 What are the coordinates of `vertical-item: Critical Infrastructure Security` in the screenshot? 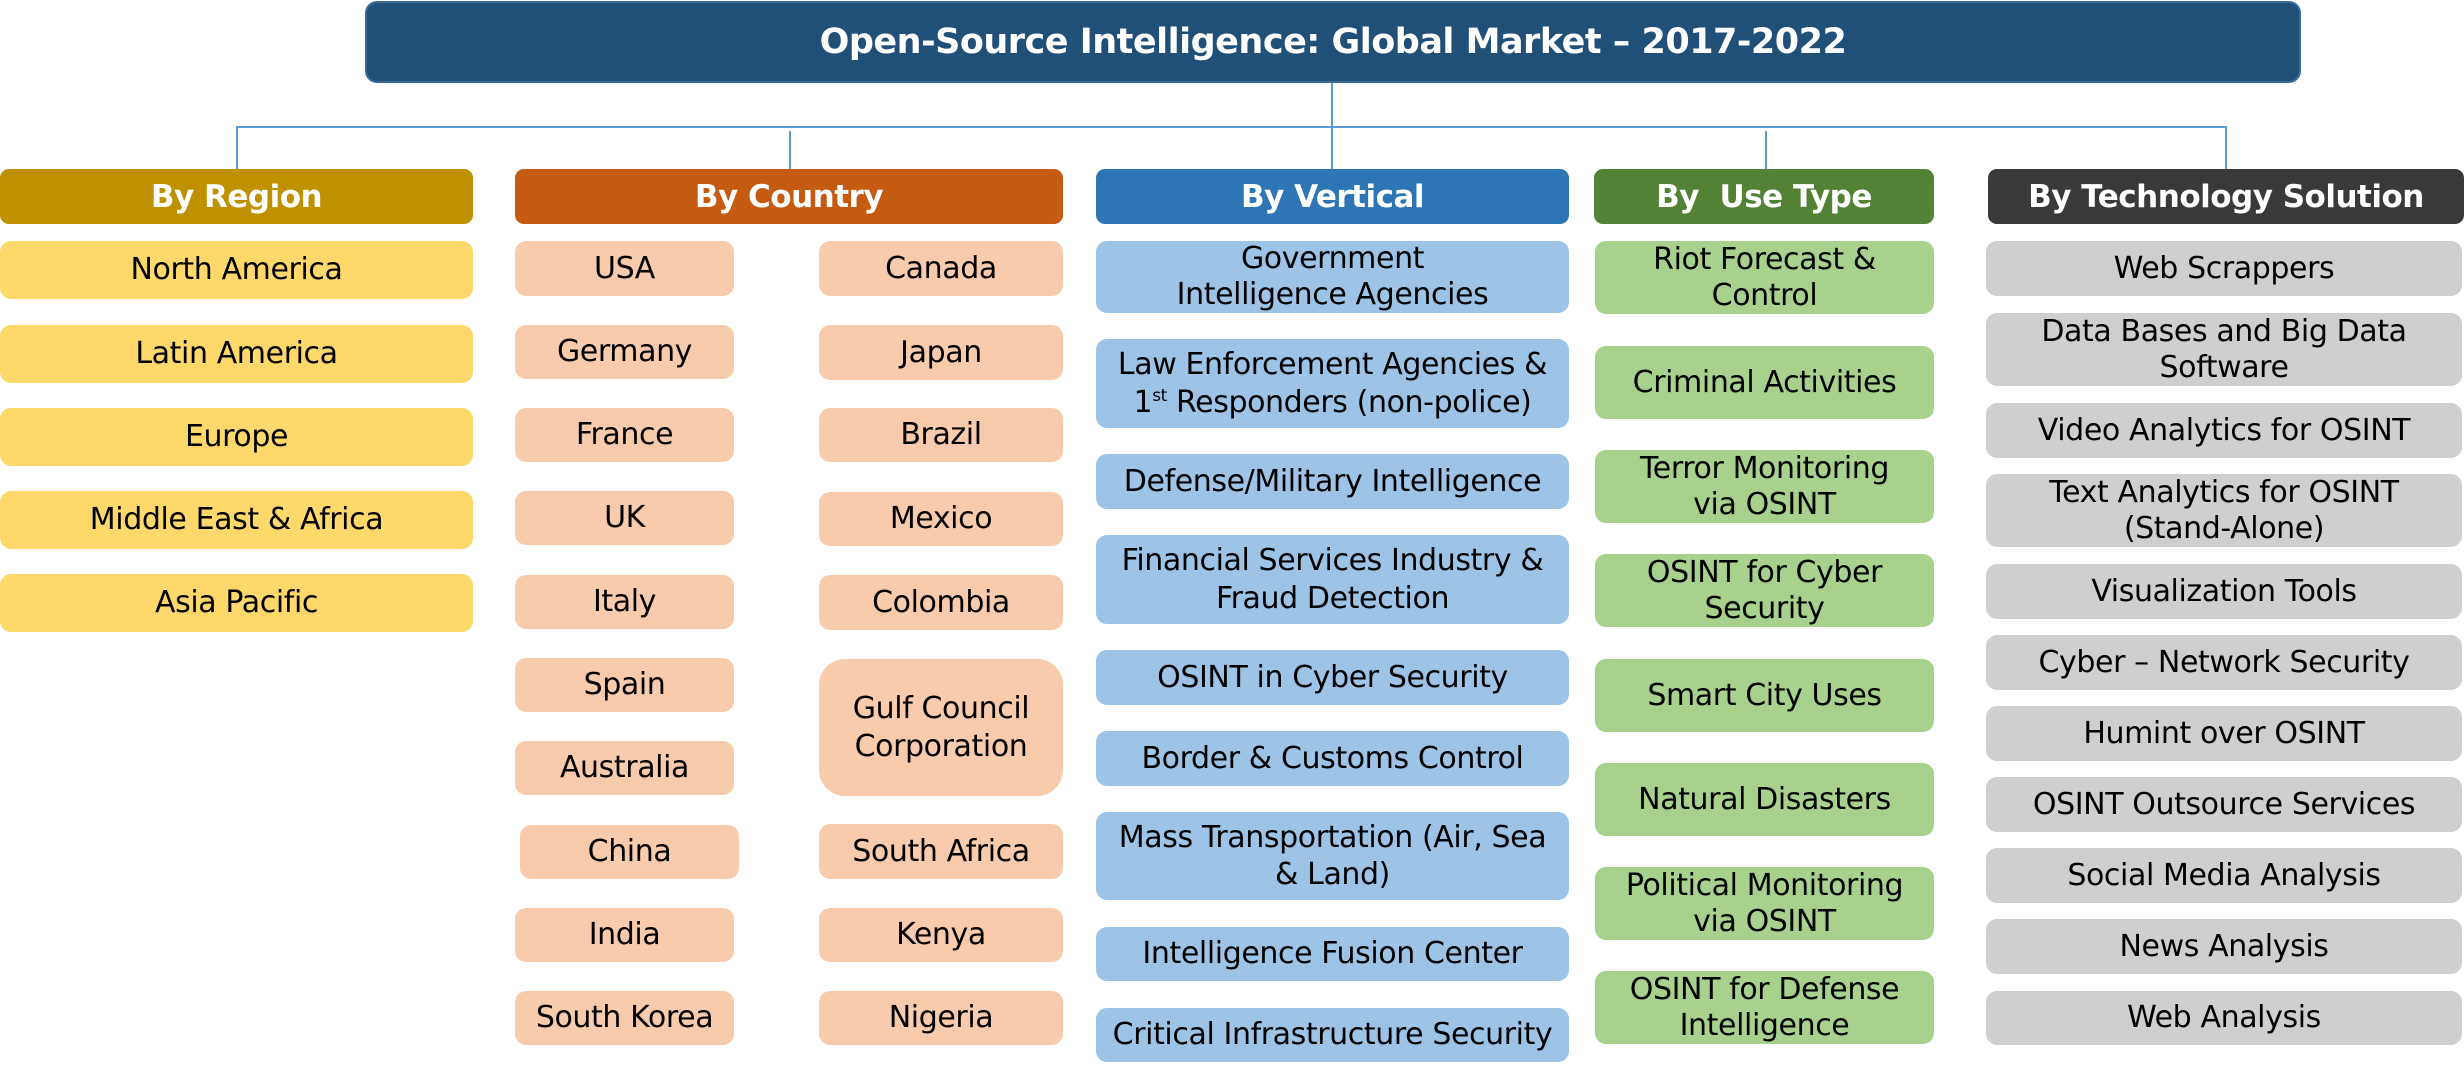 It's located at (1332, 1035).